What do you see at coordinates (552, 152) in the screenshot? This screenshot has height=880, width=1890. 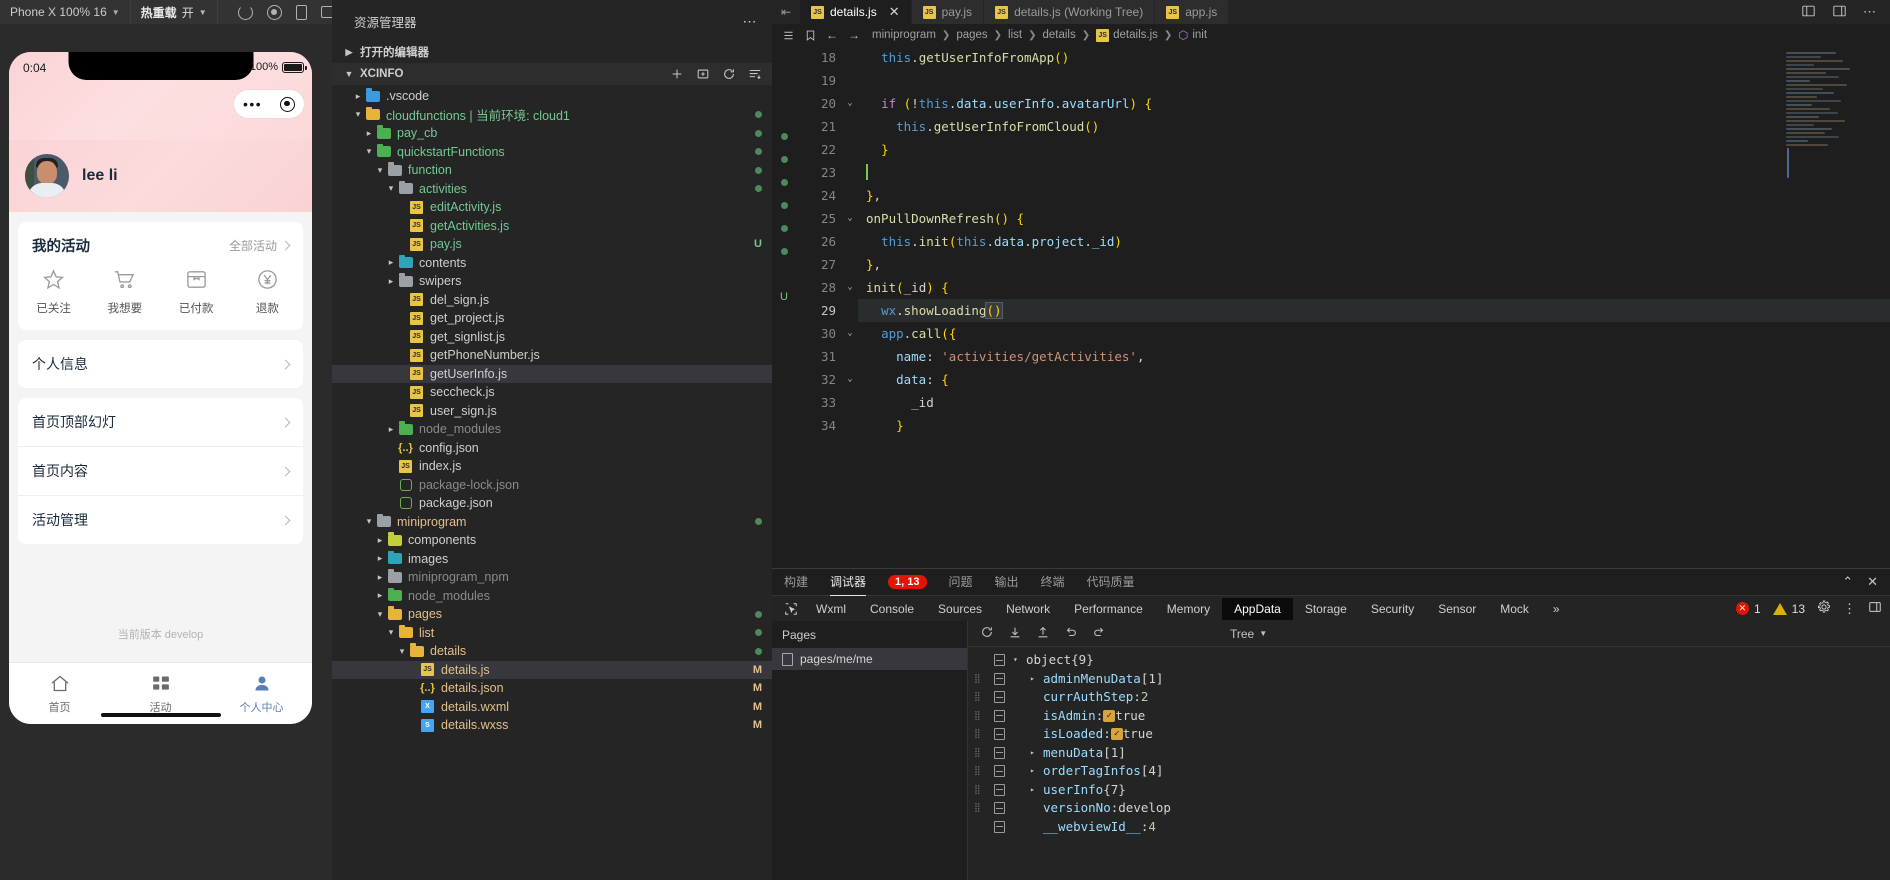 I see `tree-item: ▾ quickstartFunctions` at bounding box center [552, 152].